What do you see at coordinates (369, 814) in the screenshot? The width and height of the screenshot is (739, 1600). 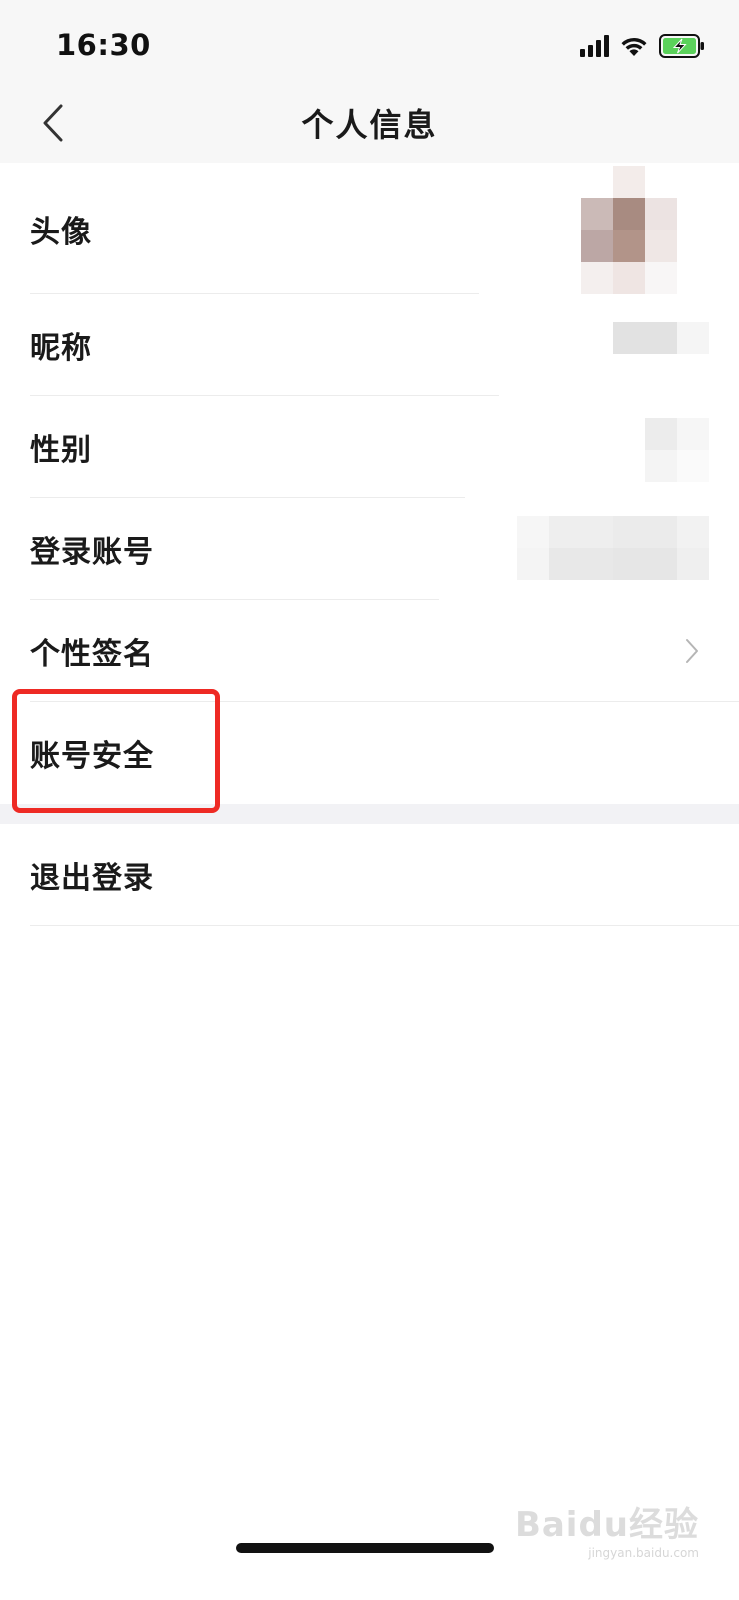 I see `section-gap` at bounding box center [369, 814].